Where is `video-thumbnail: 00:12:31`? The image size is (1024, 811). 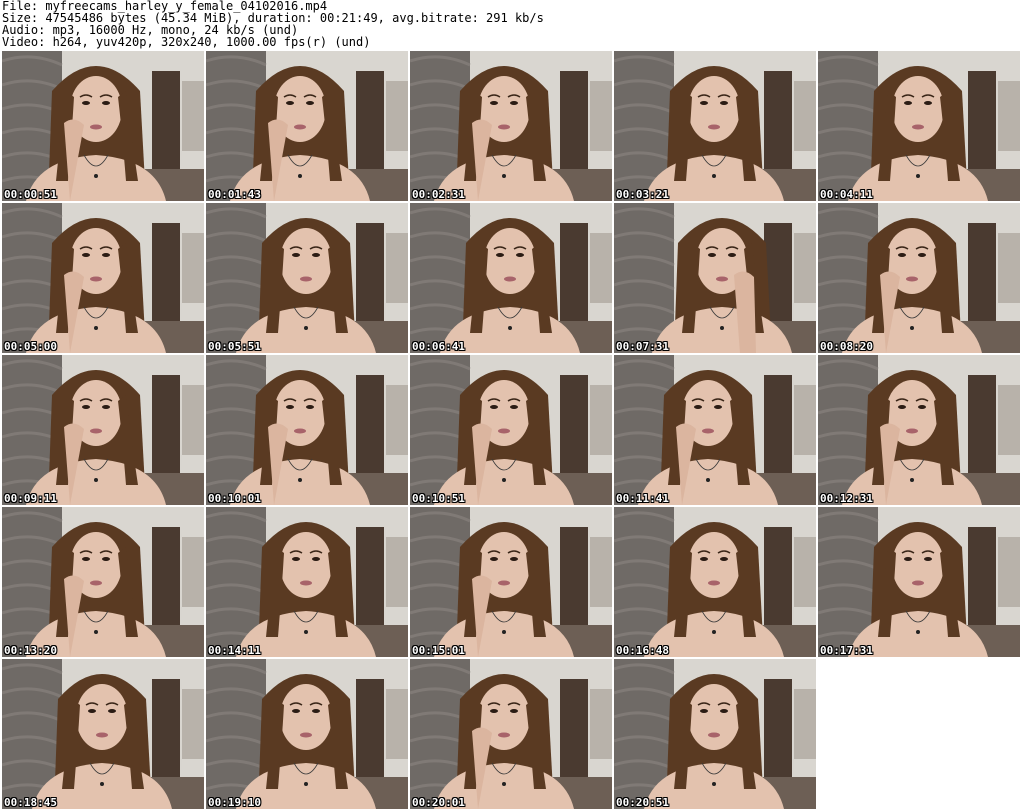
video-thumbnail: 00:12:31 is located at coordinates (919, 430).